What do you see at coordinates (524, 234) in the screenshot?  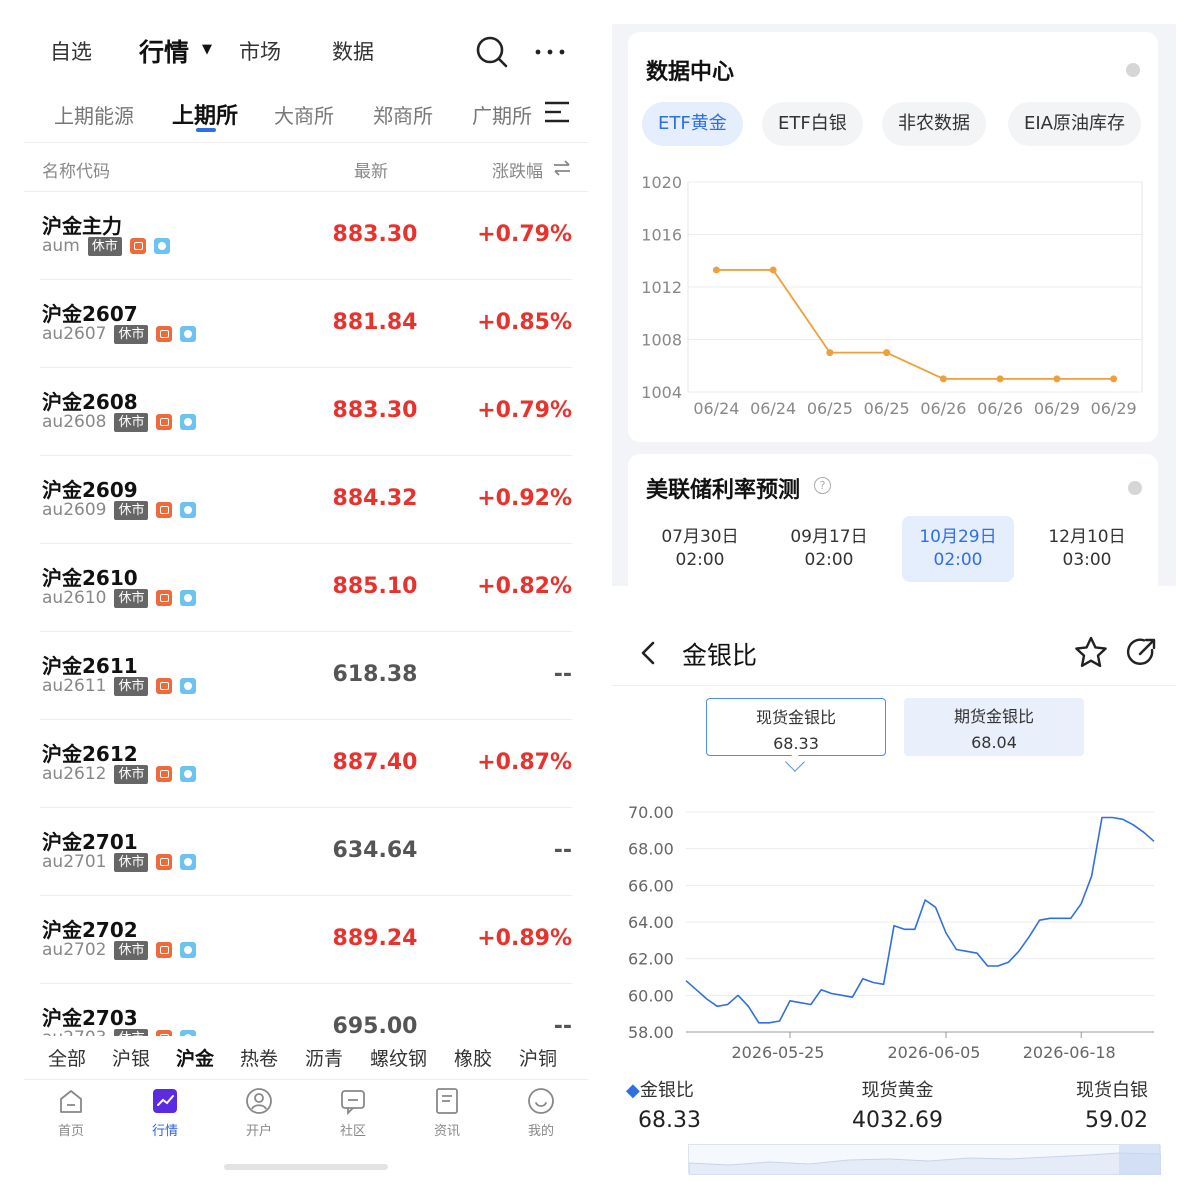 I see `change-percent: +0.79%` at bounding box center [524, 234].